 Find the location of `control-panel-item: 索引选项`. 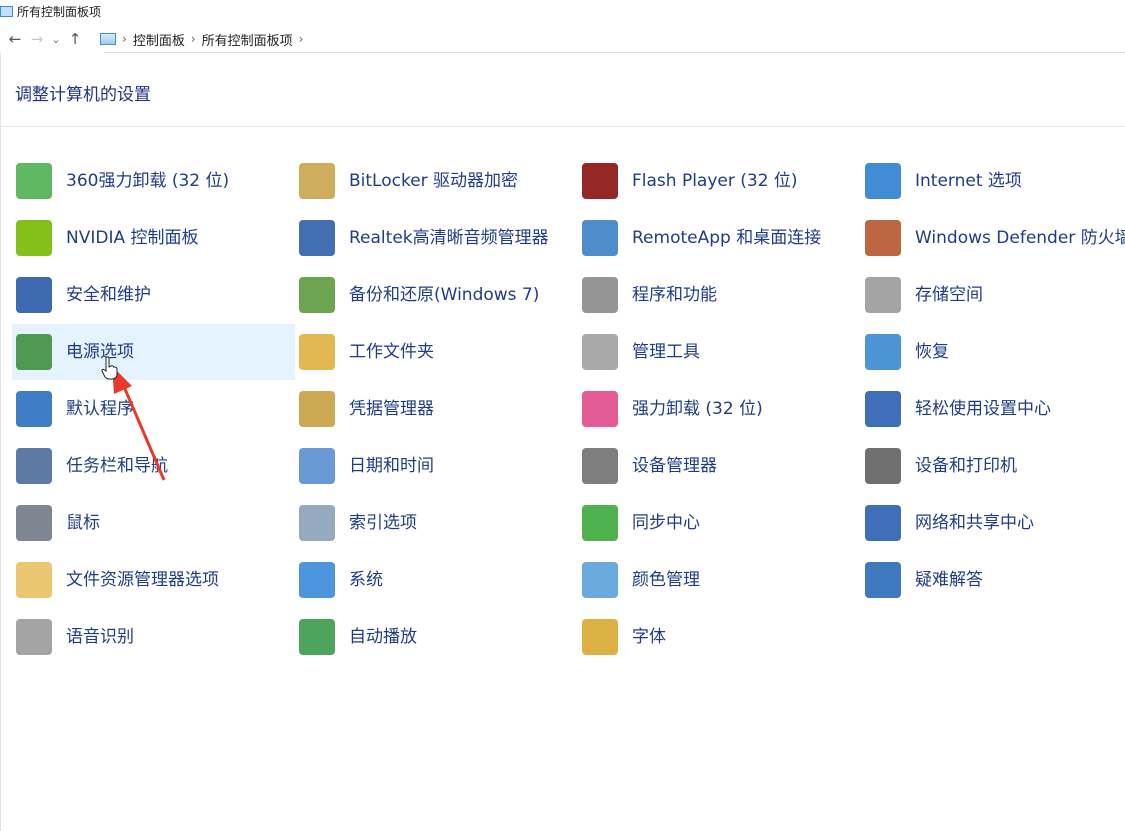

control-panel-item: 索引选项 is located at coordinates (436, 523).